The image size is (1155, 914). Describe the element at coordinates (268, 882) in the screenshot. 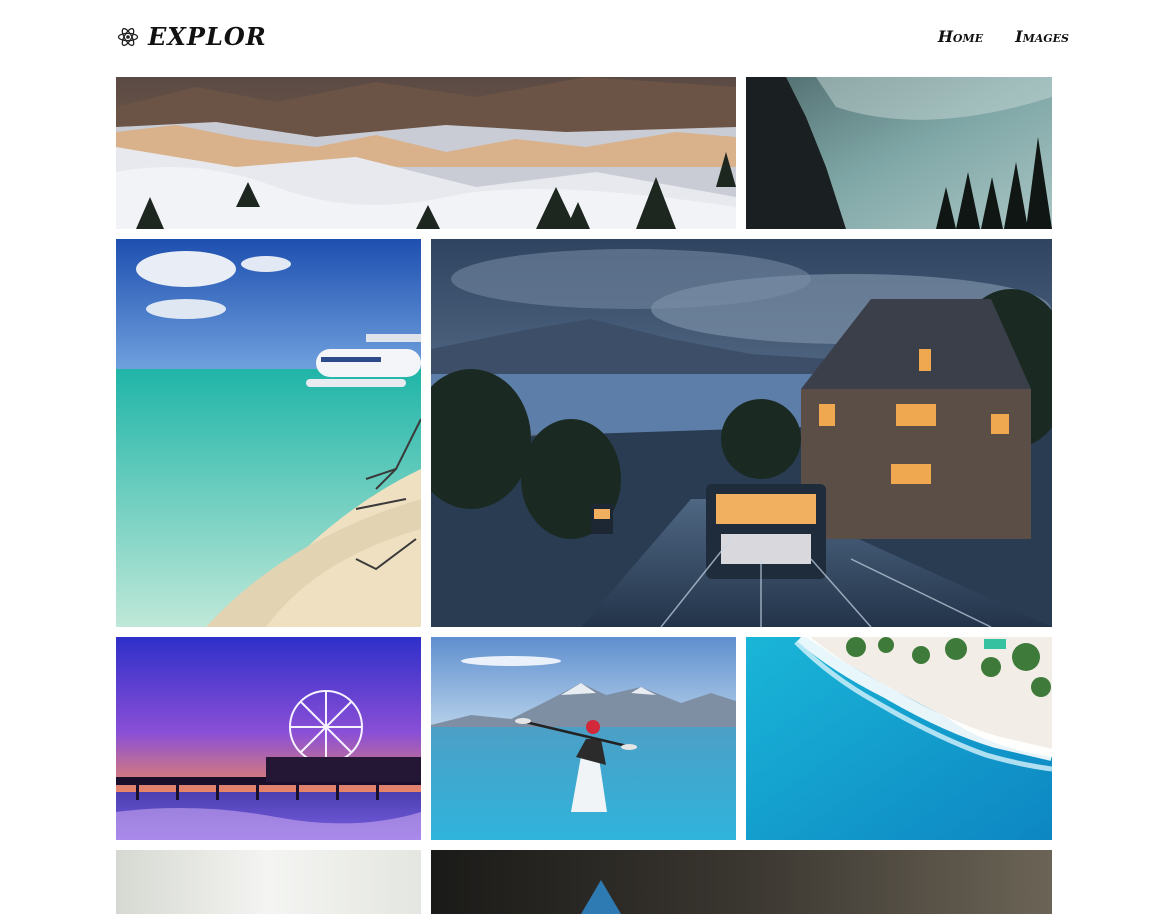

I see `gallery-image-bright-white` at that location.